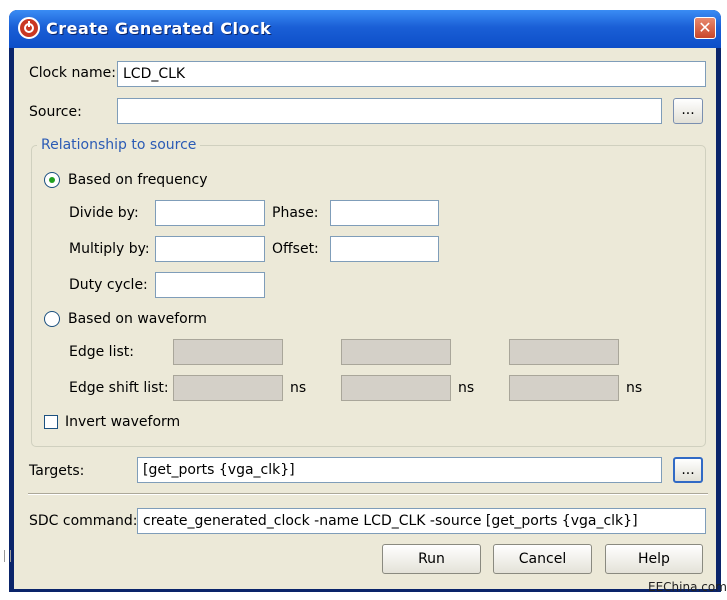  I want to click on based-on-waveform-label: Based on waveform, so click(137, 319).